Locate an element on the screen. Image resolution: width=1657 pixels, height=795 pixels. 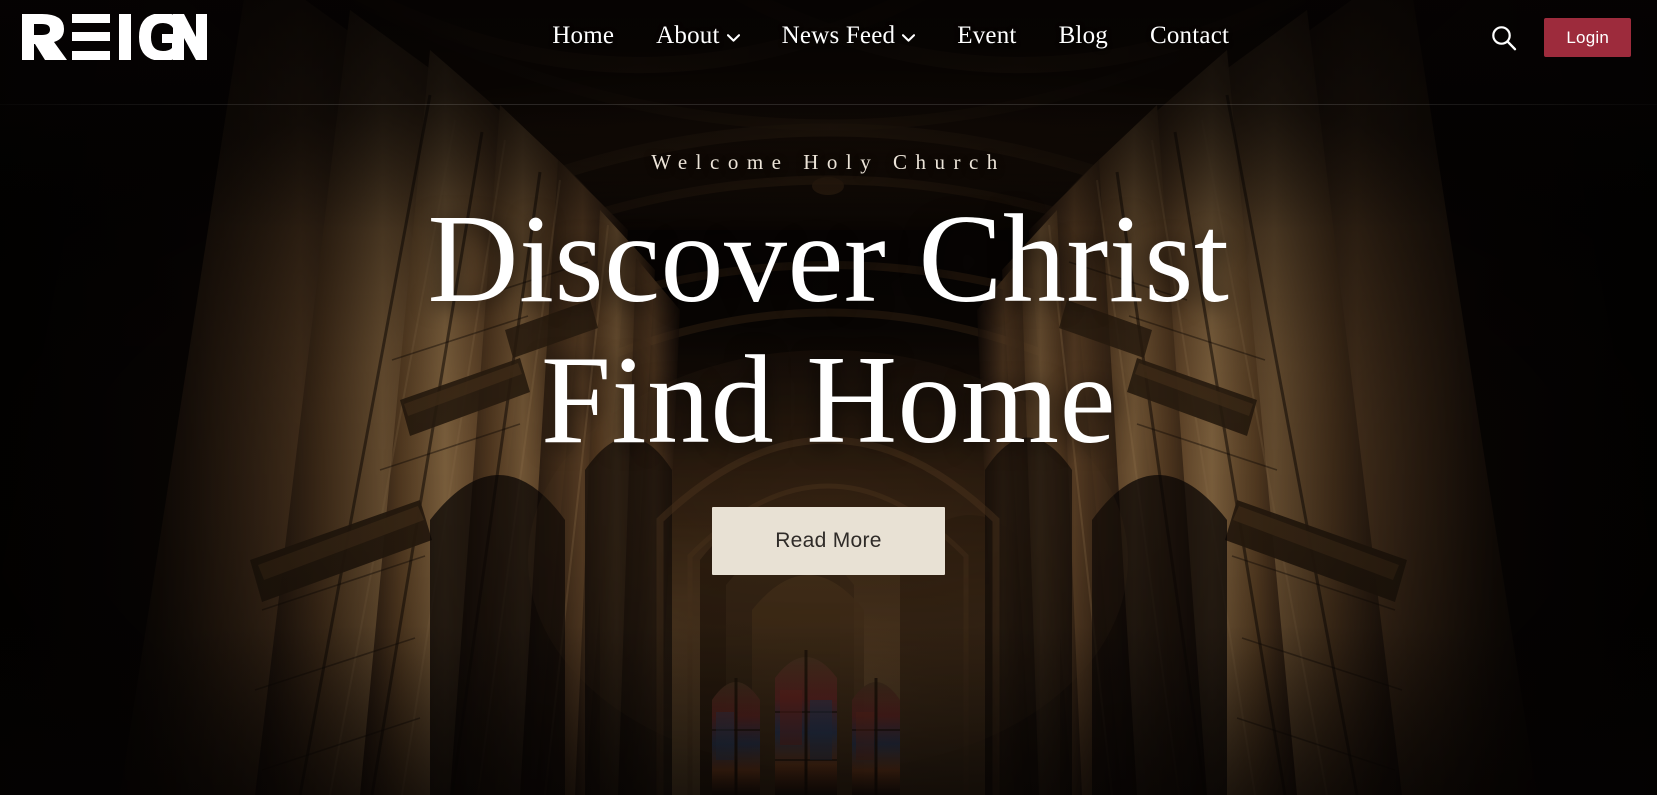
nav-item-blog: Blog is located at coordinates (1083, 36).